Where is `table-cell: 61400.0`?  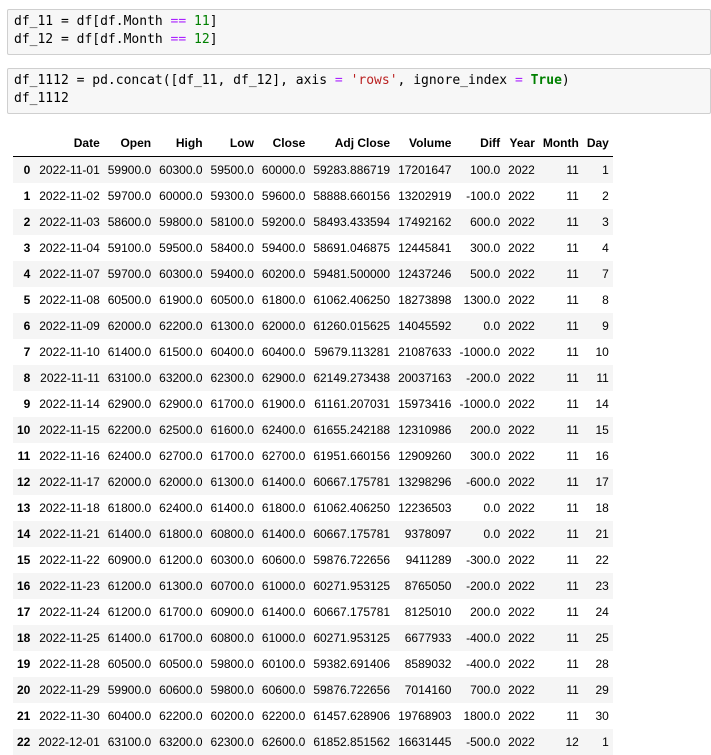 table-cell: 61400.0 is located at coordinates (283, 612).